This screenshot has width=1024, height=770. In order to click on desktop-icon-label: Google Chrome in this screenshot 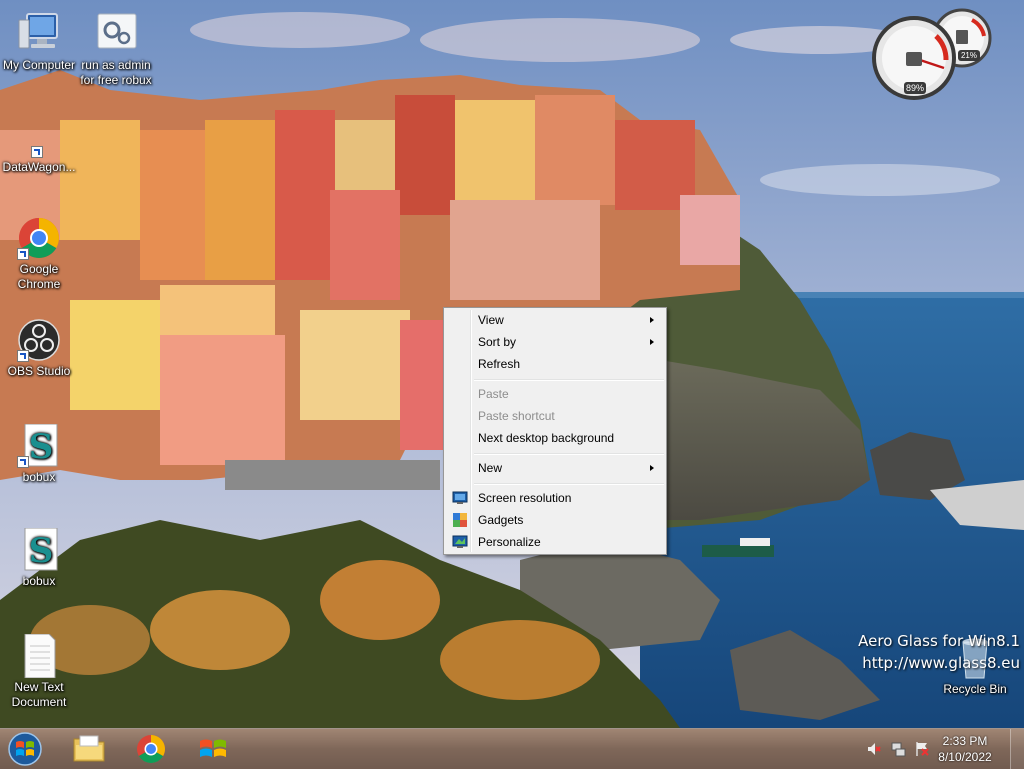, I will do `click(39, 276)`.